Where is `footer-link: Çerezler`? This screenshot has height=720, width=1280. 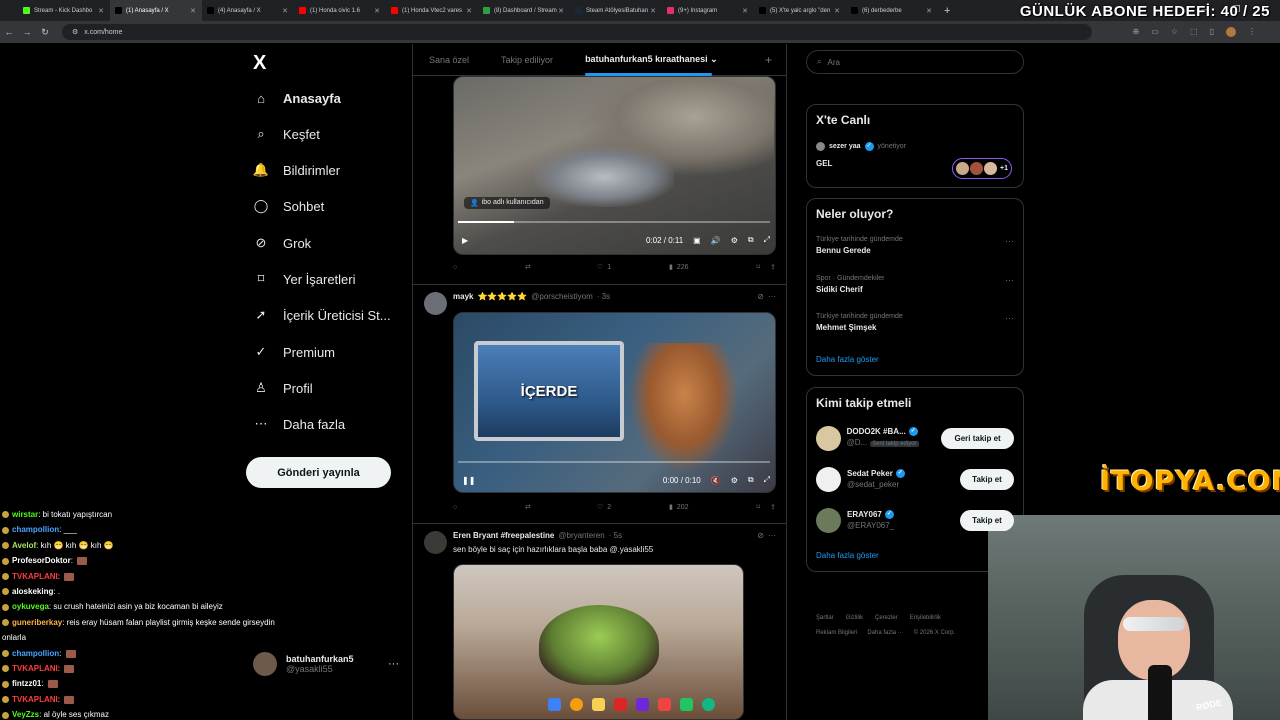 footer-link: Çerezler is located at coordinates (886, 618).